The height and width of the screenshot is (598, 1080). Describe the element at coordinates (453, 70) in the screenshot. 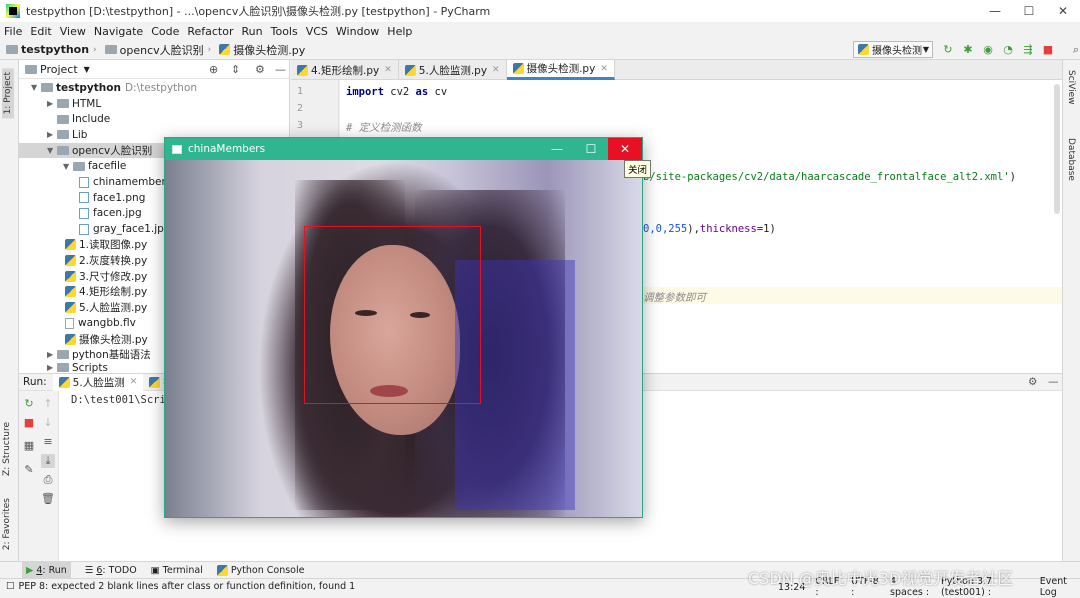

I see `editor-tab: 5.人脸监测.py ✕` at that location.